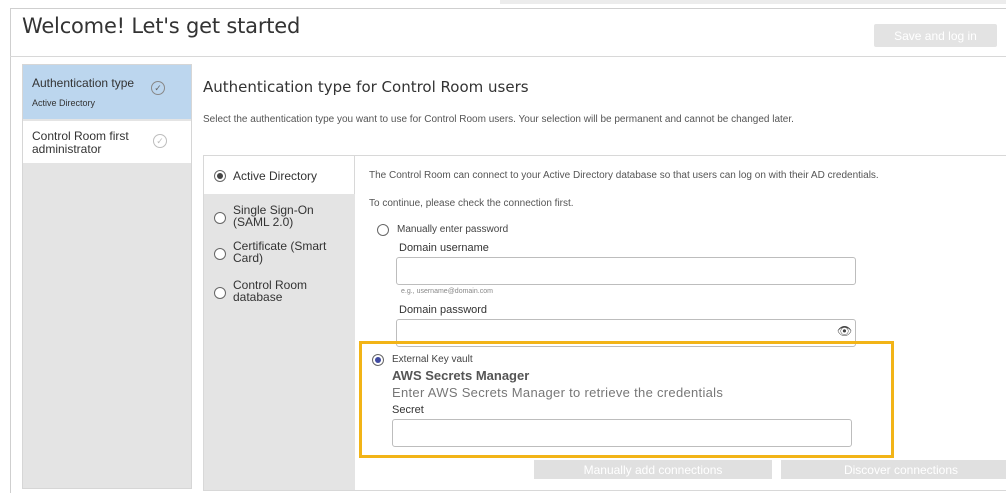  I want to click on key-vault-title: AWS Secrets Manager, so click(461, 375).